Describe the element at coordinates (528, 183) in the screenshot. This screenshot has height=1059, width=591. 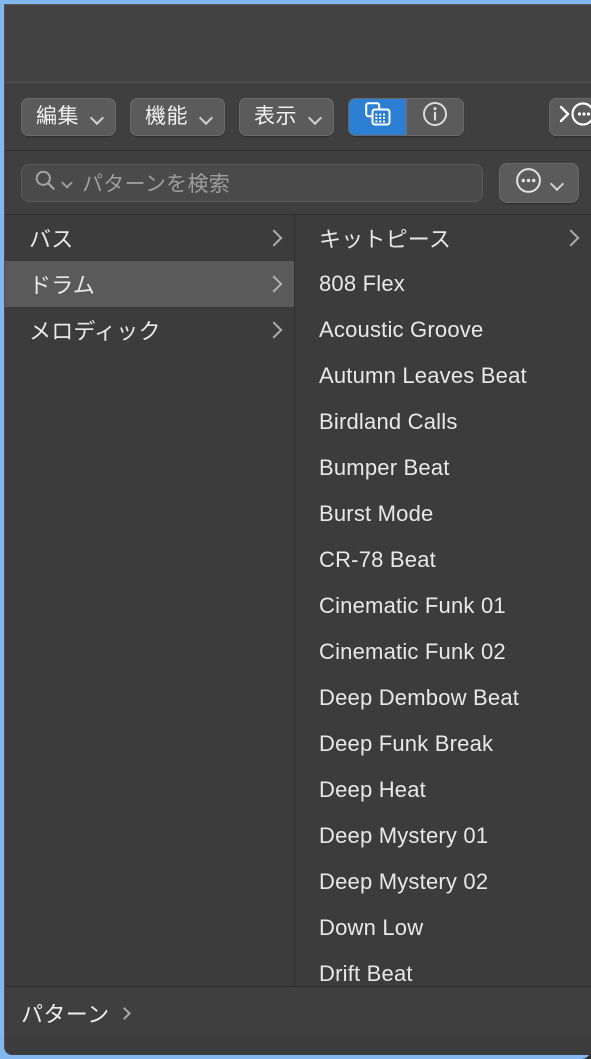
I see `ellipsis-circle-icon` at that location.